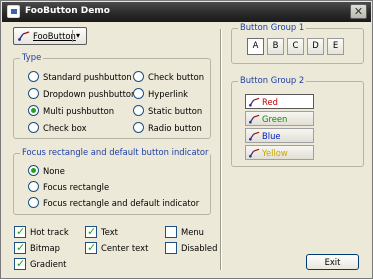 The width and height of the screenshot is (373, 279). I want to click on button-group-2-legend: Button Group 2, so click(272, 80).